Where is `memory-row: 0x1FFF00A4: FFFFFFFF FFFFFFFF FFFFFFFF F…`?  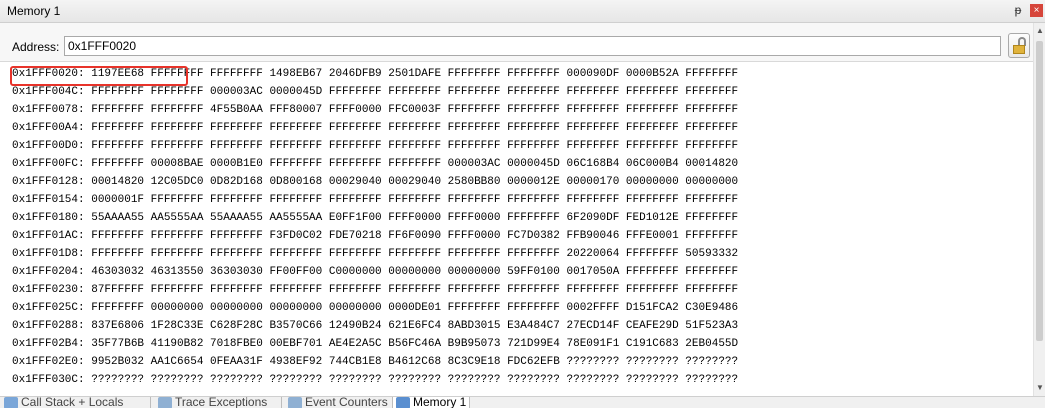
memory-row: 0x1FFF00A4: FFFFFFFF FFFFFFFF FFFFFFFF F… is located at coordinates (375, 128).